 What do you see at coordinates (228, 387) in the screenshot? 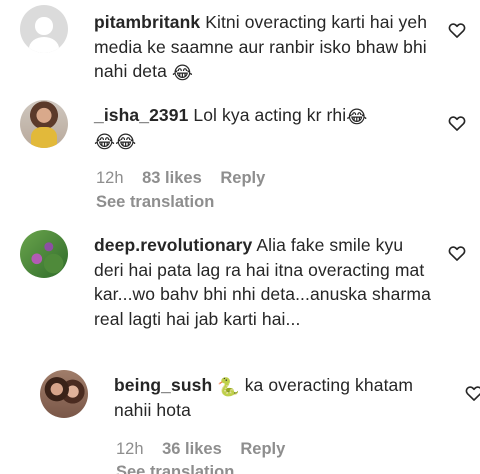
I see `snake-emoji: 🐍` at bounding box center [228, 387].